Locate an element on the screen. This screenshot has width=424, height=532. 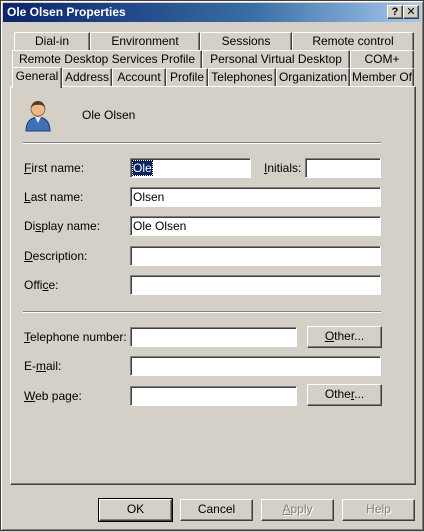
close-title-button: ✕ is located at coordinates (411, 12).